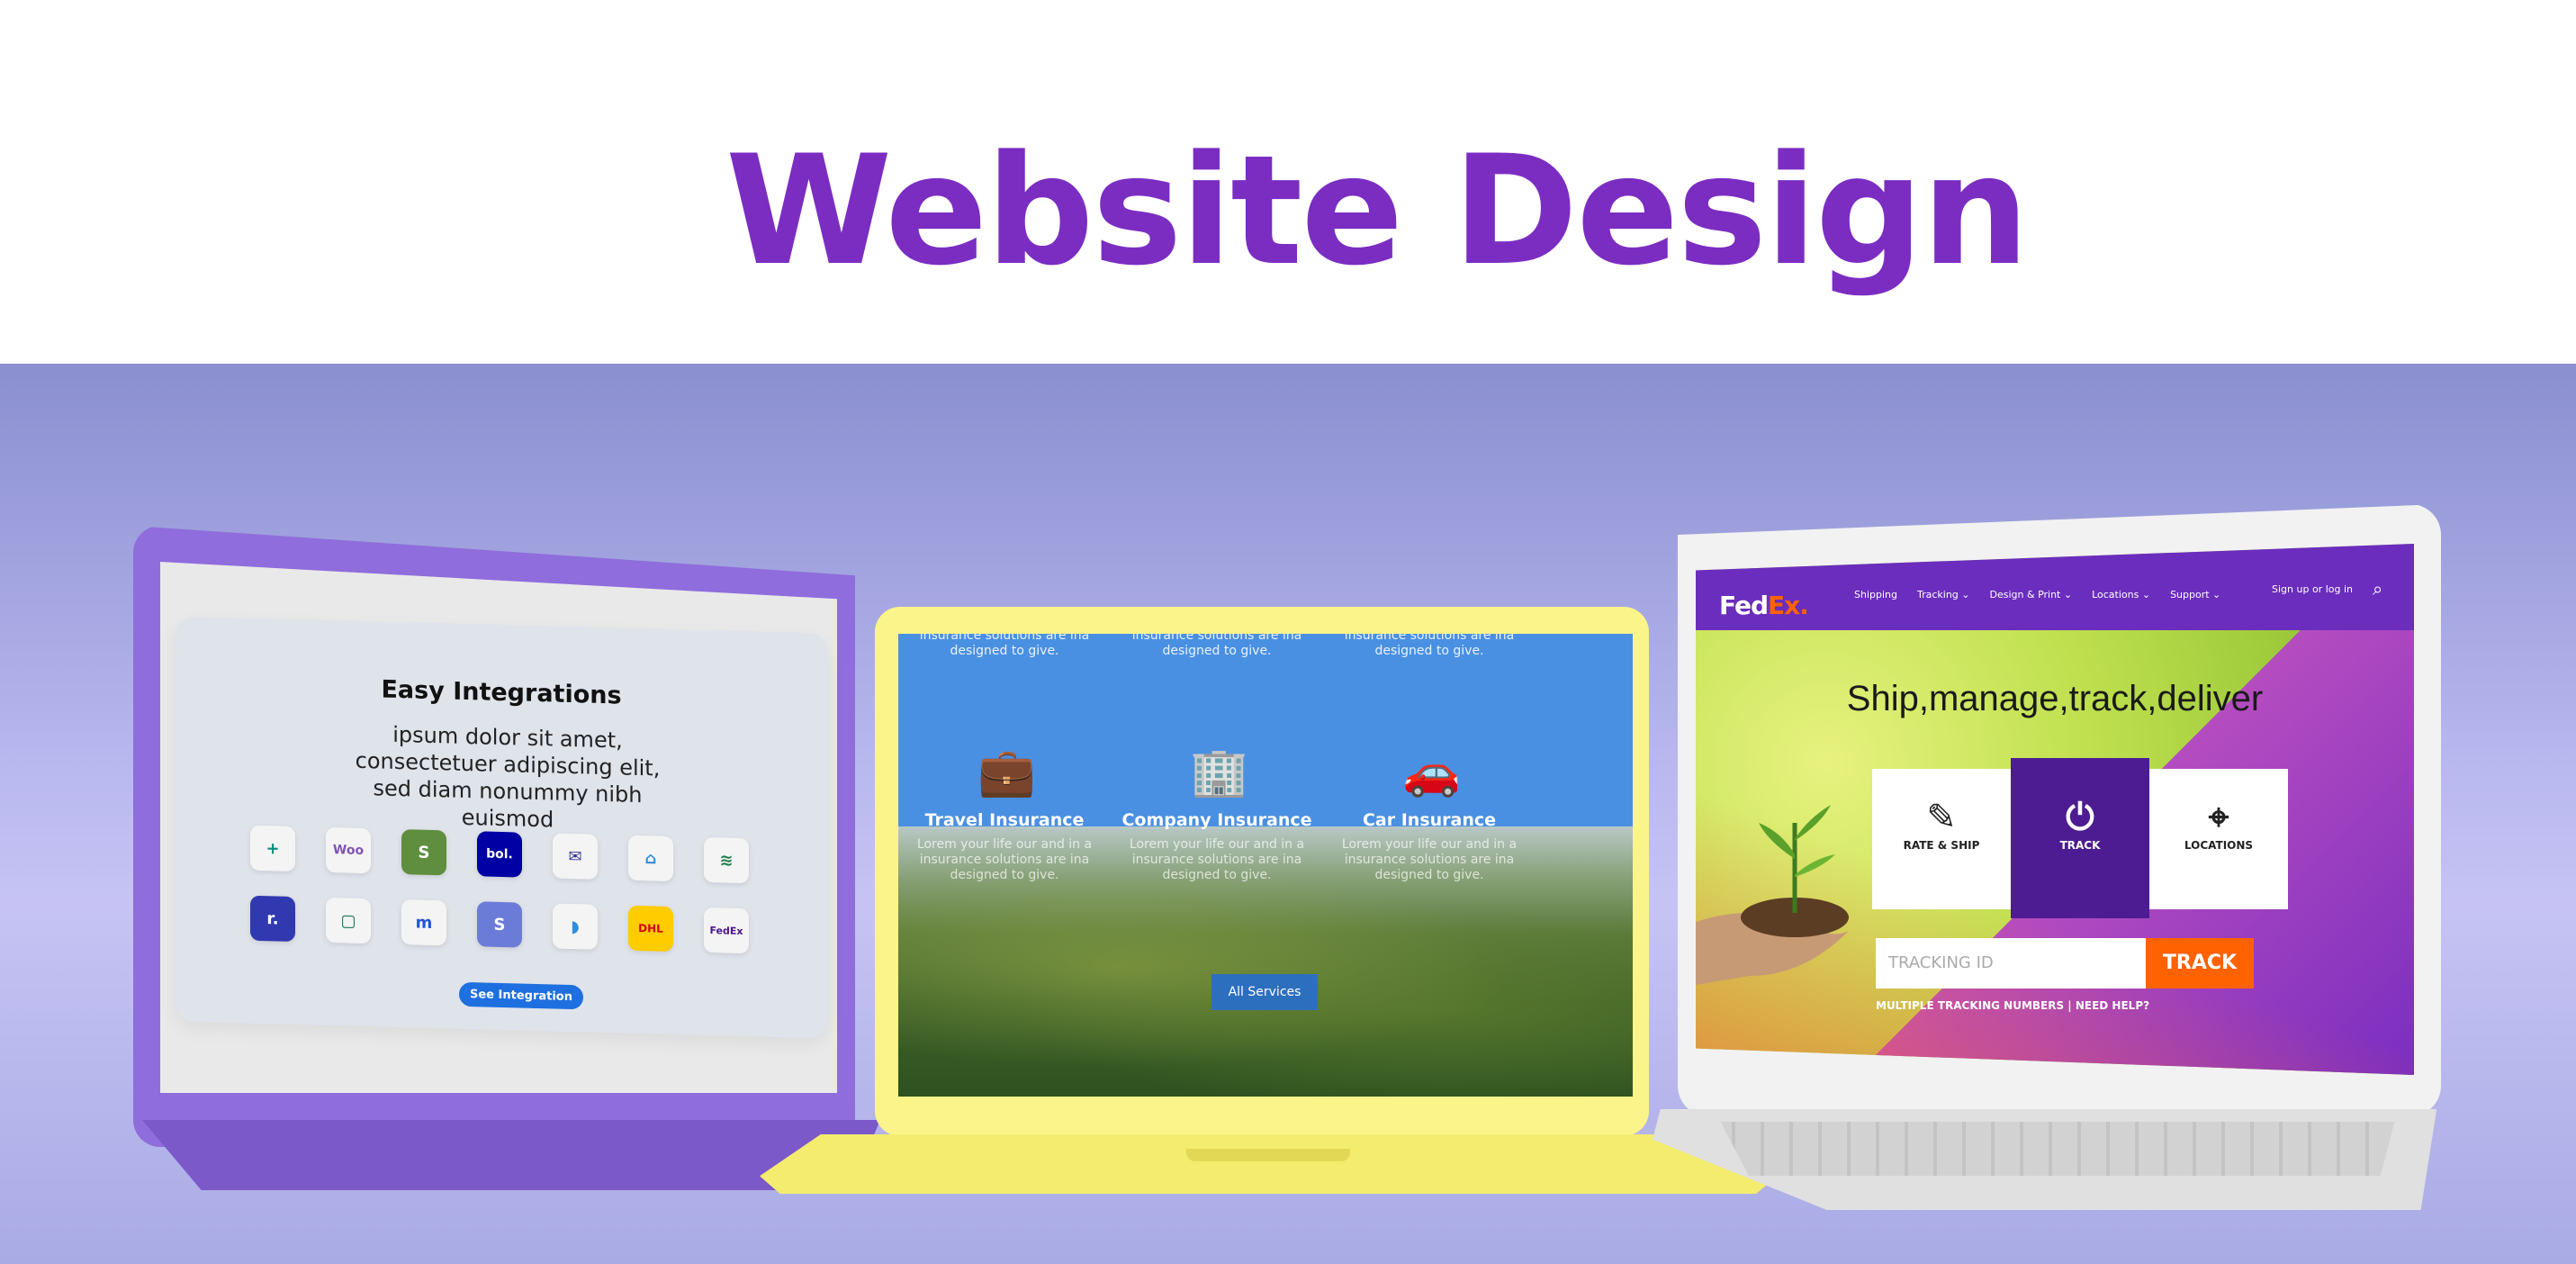  I want to click on logo-ex: Ex, so click(1784, 605).